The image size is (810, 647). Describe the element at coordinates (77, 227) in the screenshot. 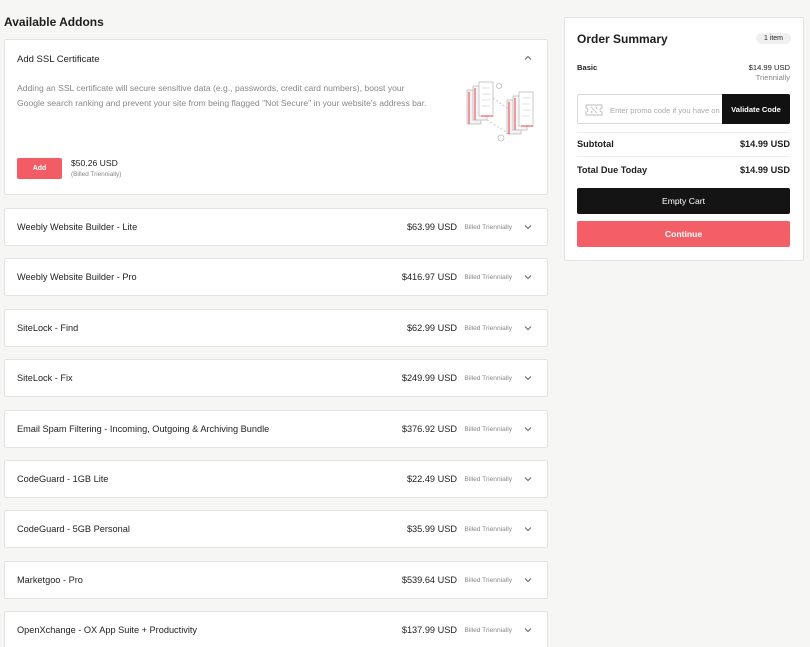

I see `addon-name: Weebly Website Builder - Lite` at that location.